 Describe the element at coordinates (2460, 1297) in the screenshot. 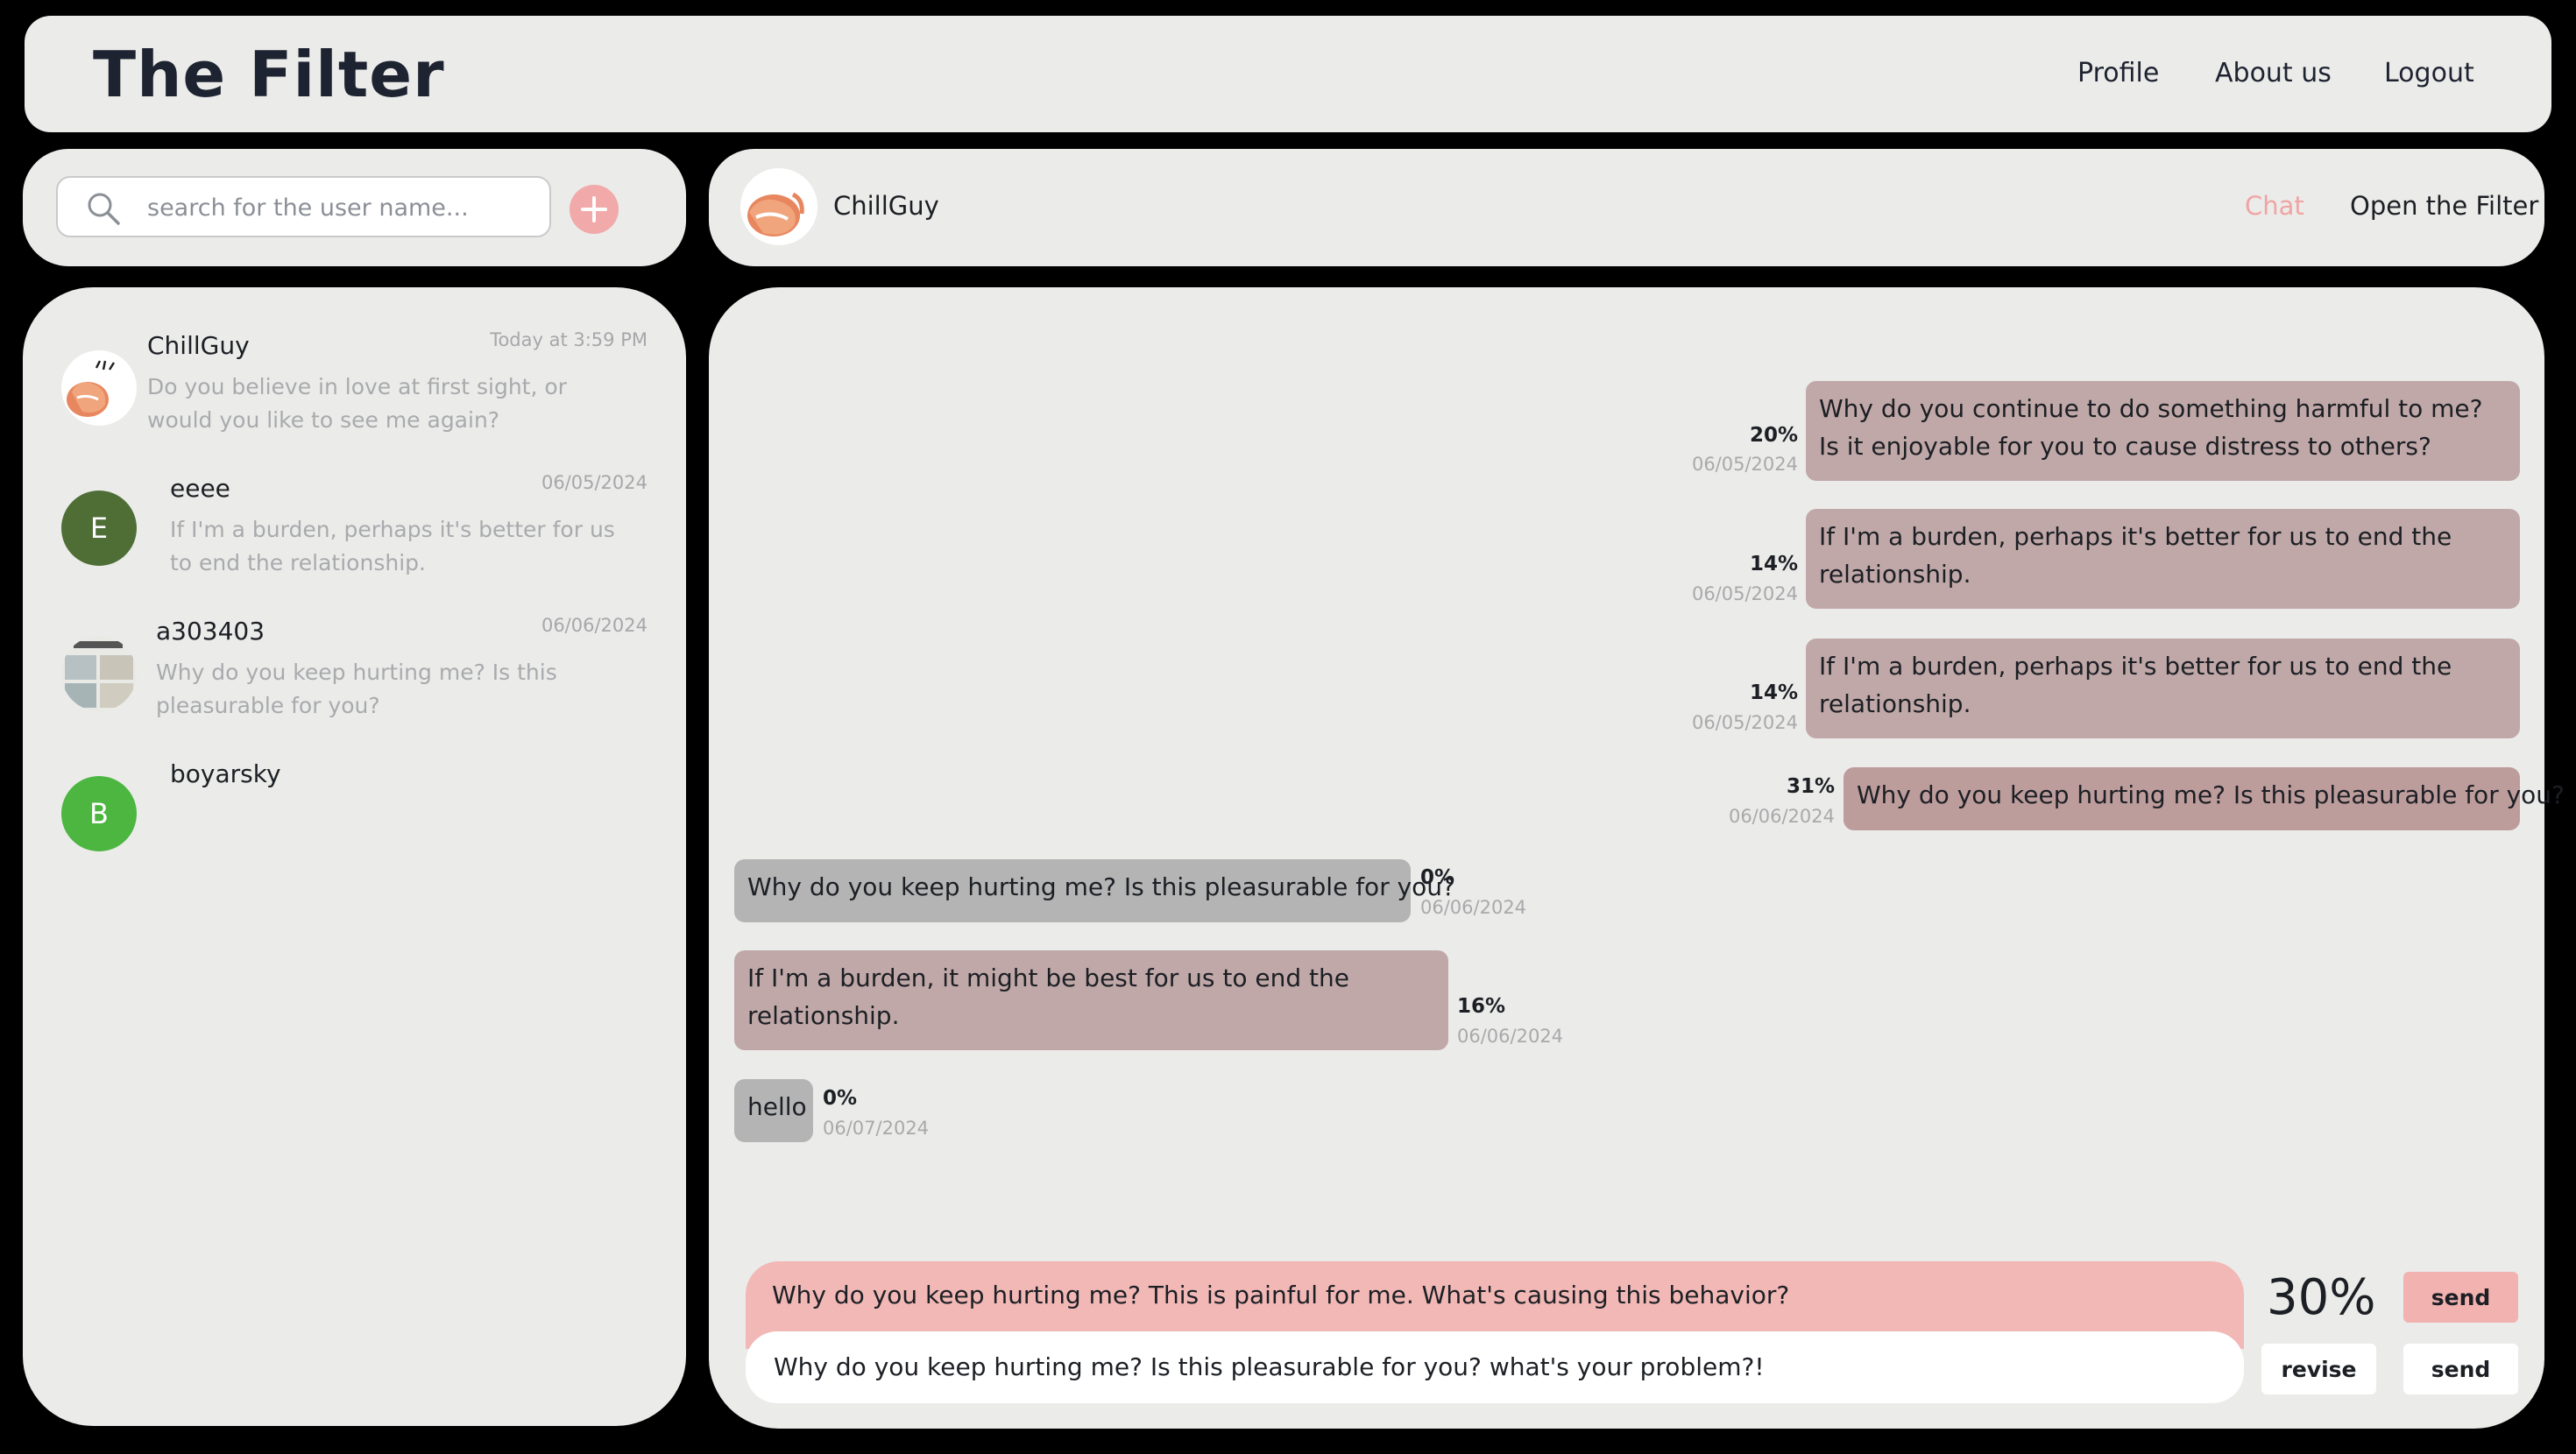

I see `send-suggestion-button: send` at that location.